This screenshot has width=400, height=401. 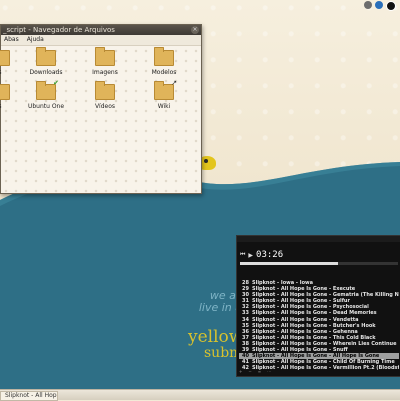 What do you see at coordinates (269, 371) in the screenshot?
I see `misc-icon: ⋯` at bounding box center [269, 371].